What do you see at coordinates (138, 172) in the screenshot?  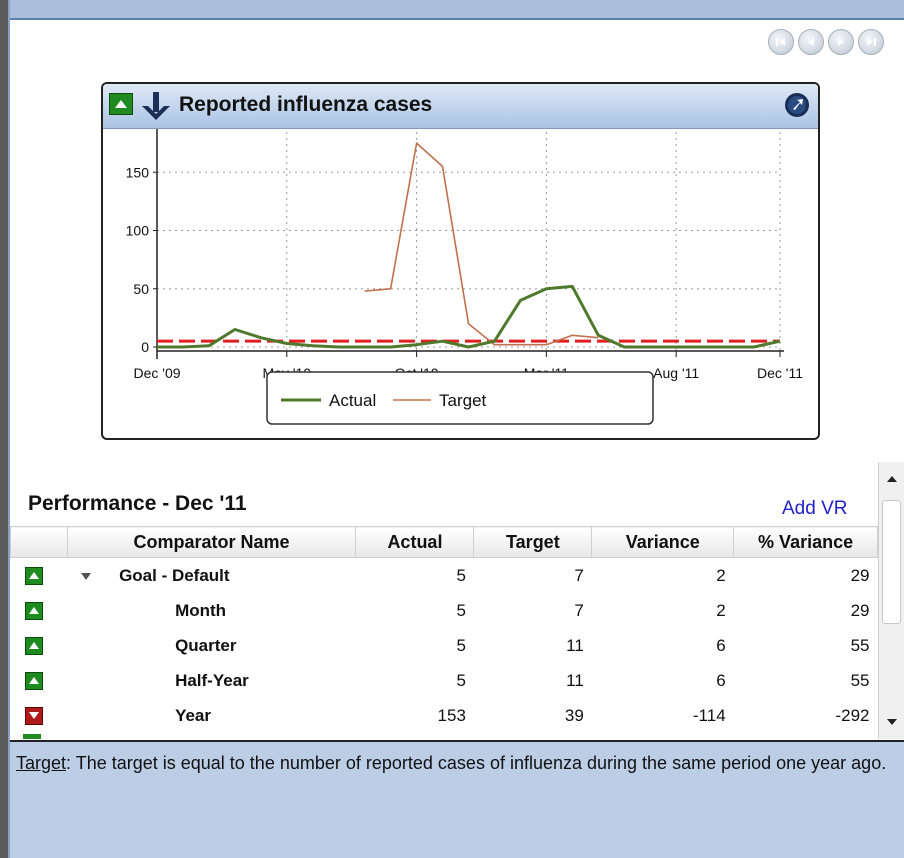 I see `y-tick-label: 150` at bounding box center [138, 172].